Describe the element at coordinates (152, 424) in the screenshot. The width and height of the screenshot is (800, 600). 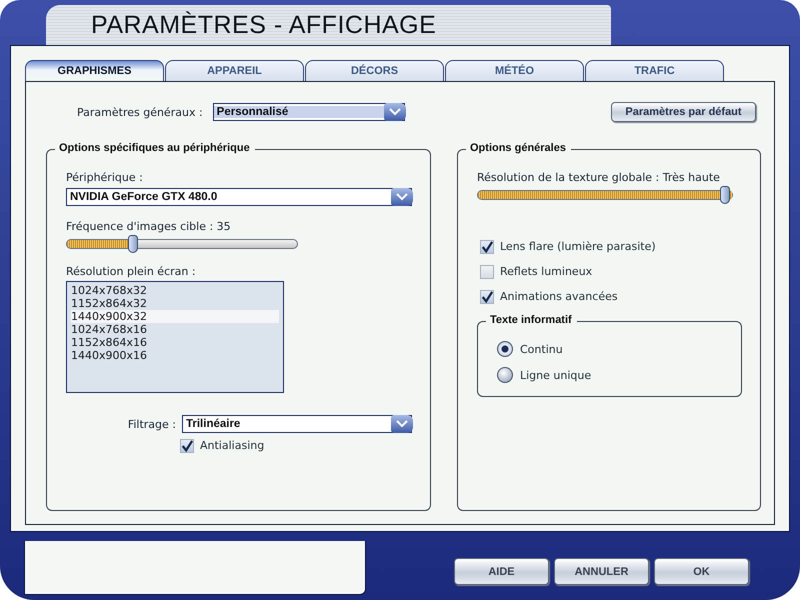
I see `field-label: Filtrage :` at that location.